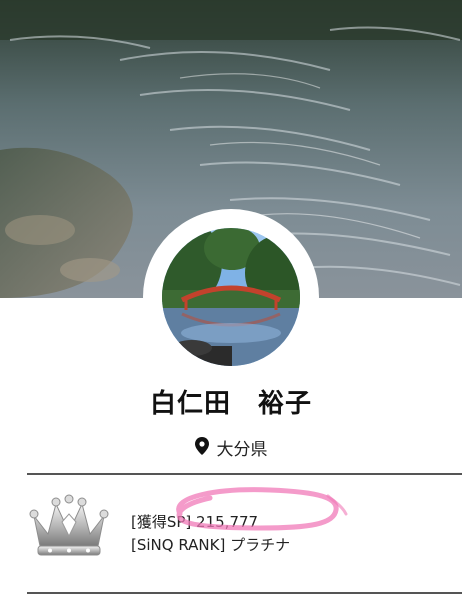  Describe the element at coordinates (69, 529) in the screenshot. I see `platinum-crown-icon` at that location.